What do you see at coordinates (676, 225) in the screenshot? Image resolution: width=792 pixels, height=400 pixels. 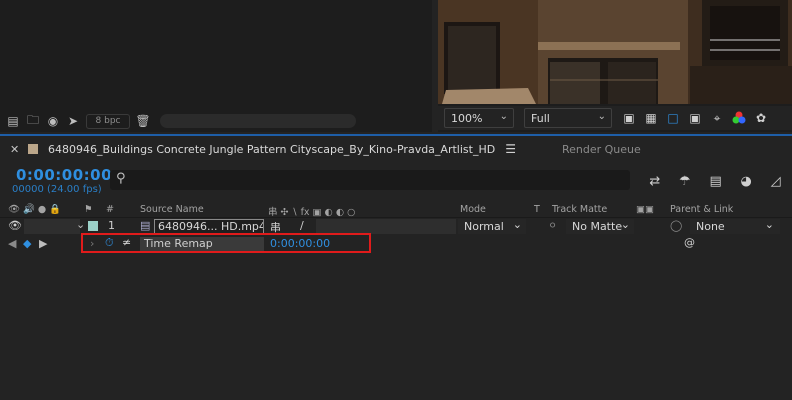 I see `parent-pickwhip-icon: ◯` at bounding box center [676, 225].